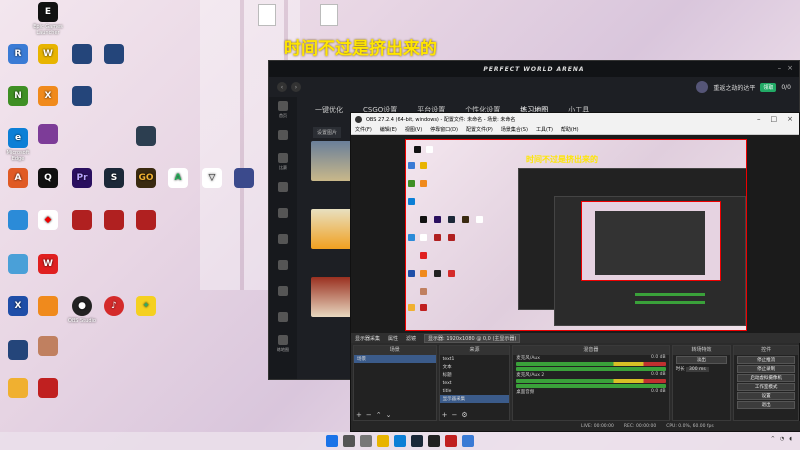 The image size is (800, 450). Describe the element at coordinates (363, 129) in the screenshot. I see `menu-file: 文件(F)` at that location.